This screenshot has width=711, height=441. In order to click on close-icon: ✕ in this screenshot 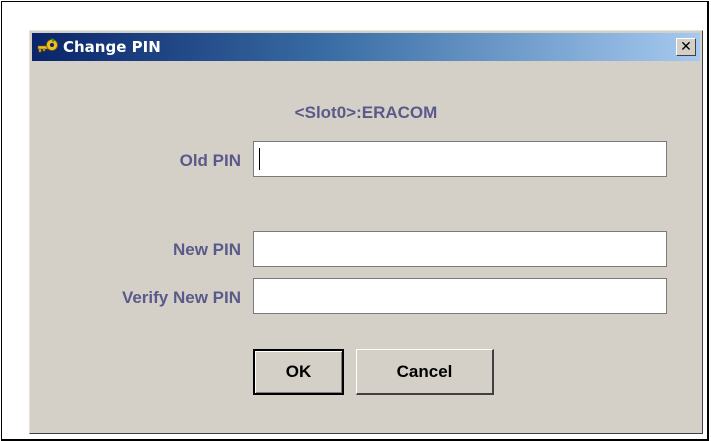, I will do `click(686, 47)`.